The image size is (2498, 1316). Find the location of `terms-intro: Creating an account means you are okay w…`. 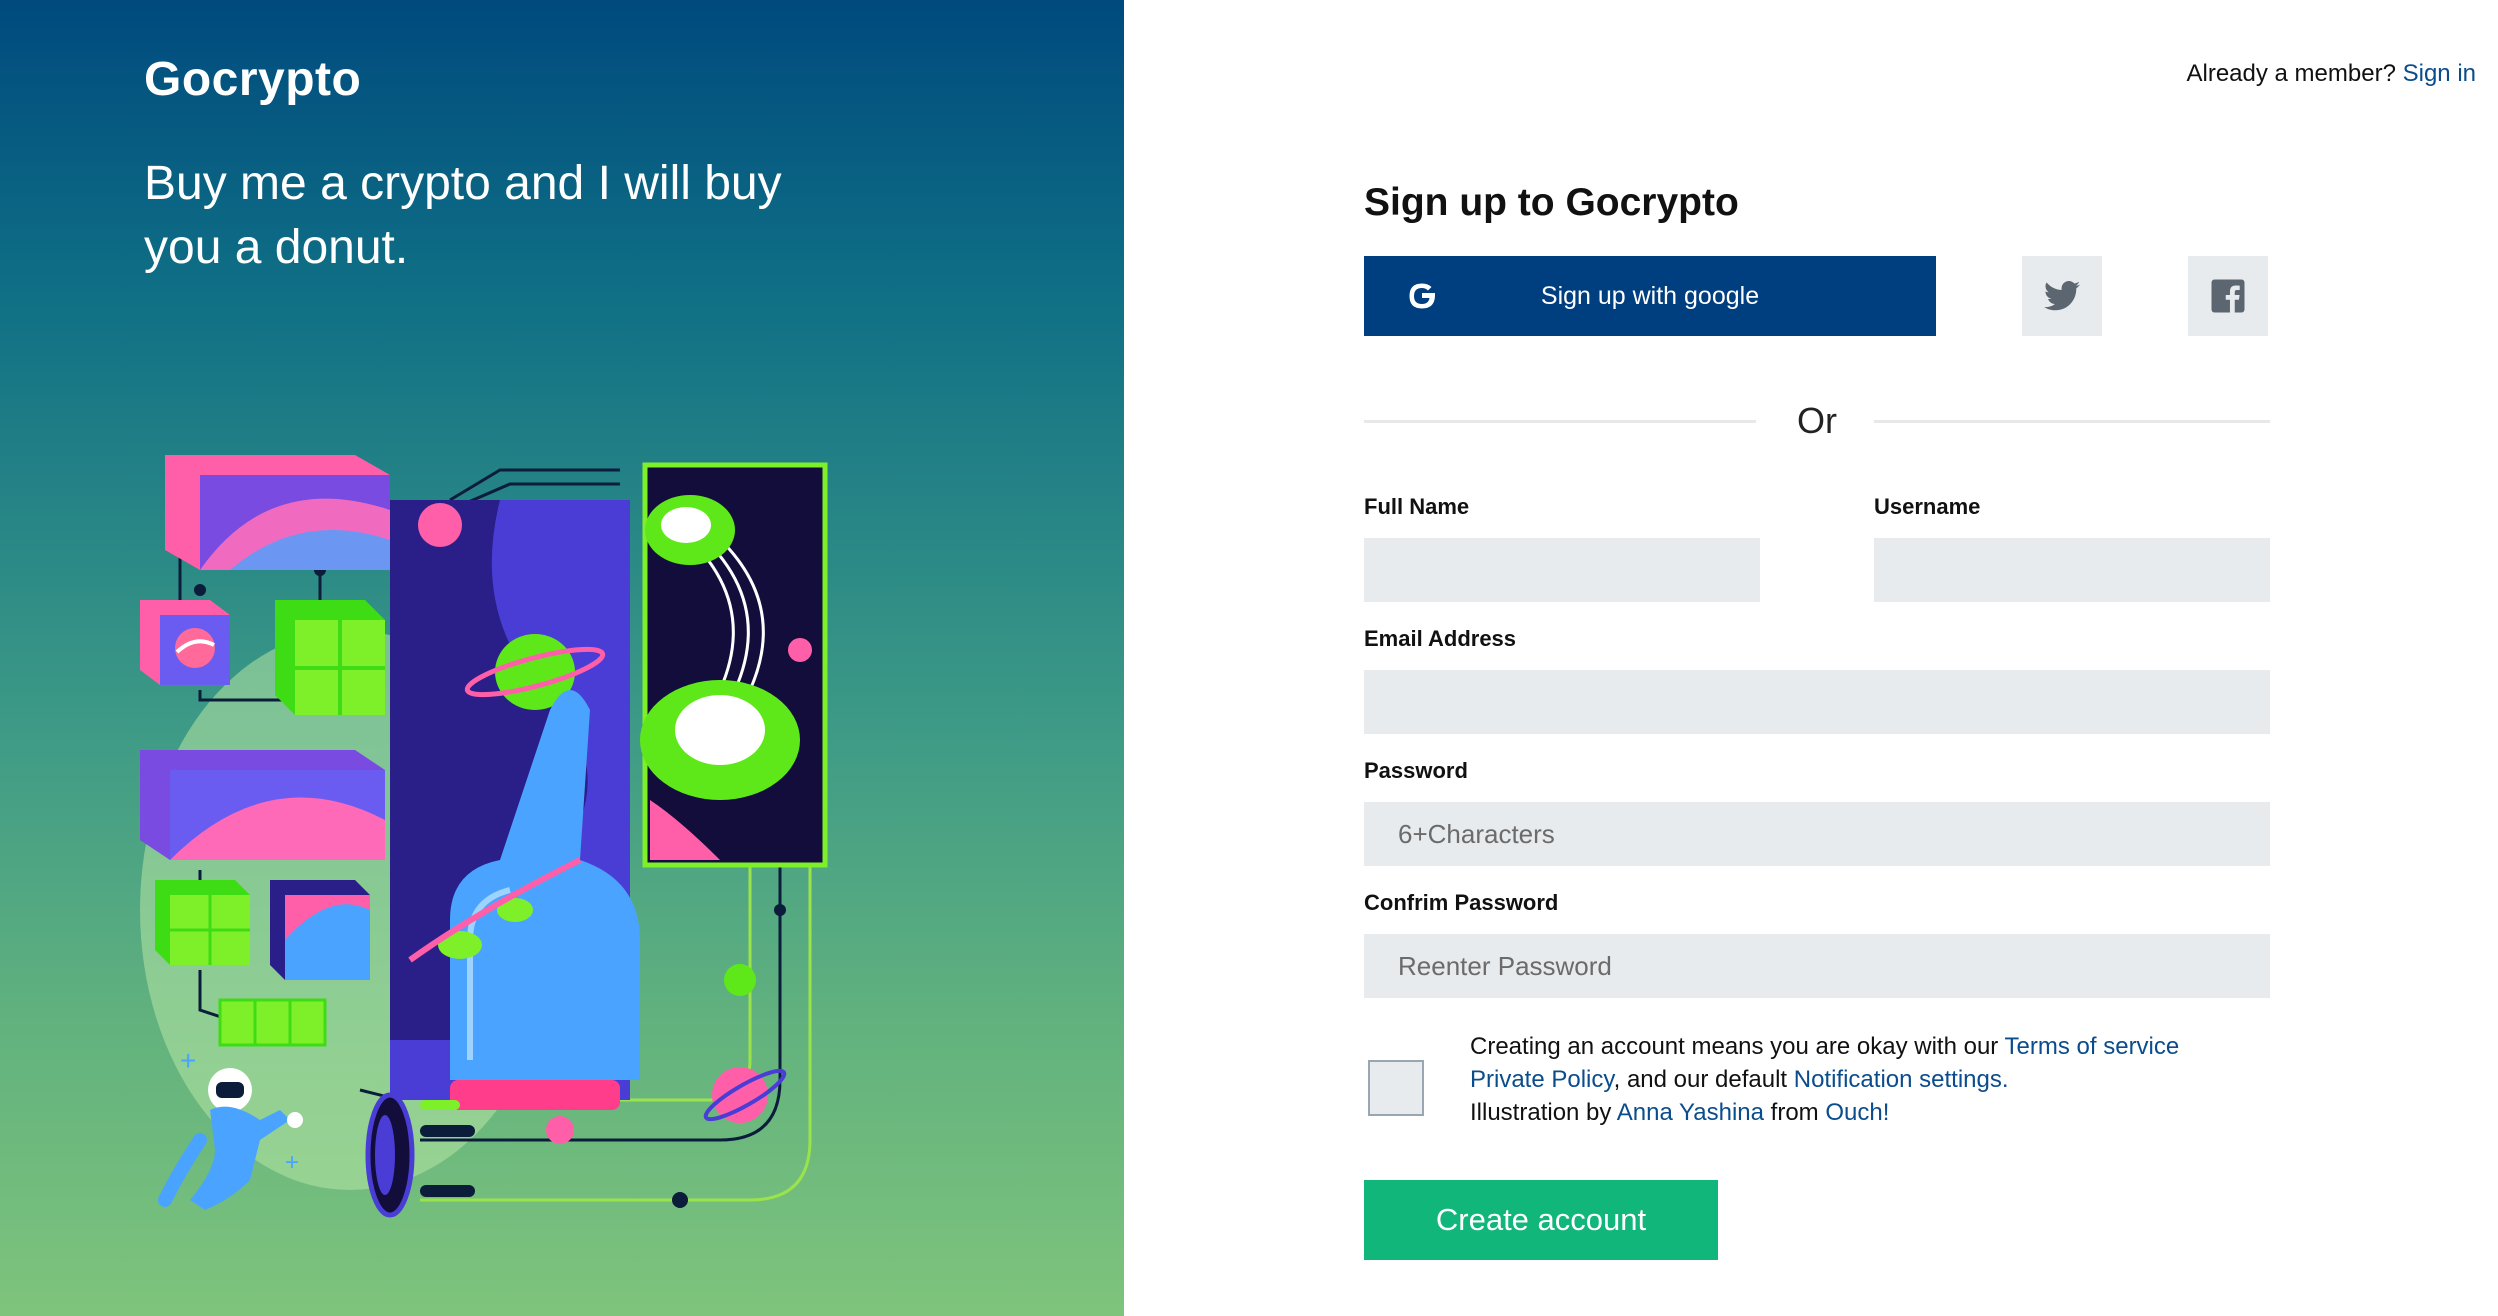

terms-intro: Creating an account means you are okay w… is located at coordinates (1734, 1046).